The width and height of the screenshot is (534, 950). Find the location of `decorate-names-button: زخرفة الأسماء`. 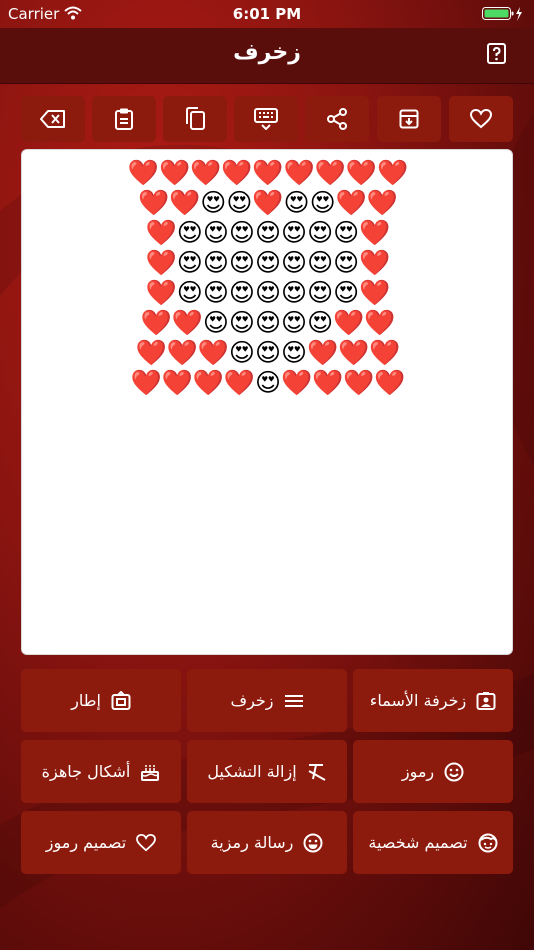

decorate-names-button: زخرفة الأسماء is located at coordinates (433, 700).